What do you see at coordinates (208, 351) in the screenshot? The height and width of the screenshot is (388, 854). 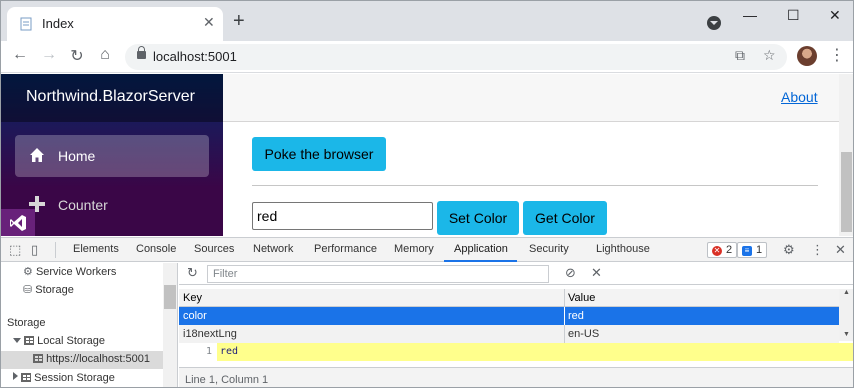 I see `line-number: 1` at bounding box center [208, 351].